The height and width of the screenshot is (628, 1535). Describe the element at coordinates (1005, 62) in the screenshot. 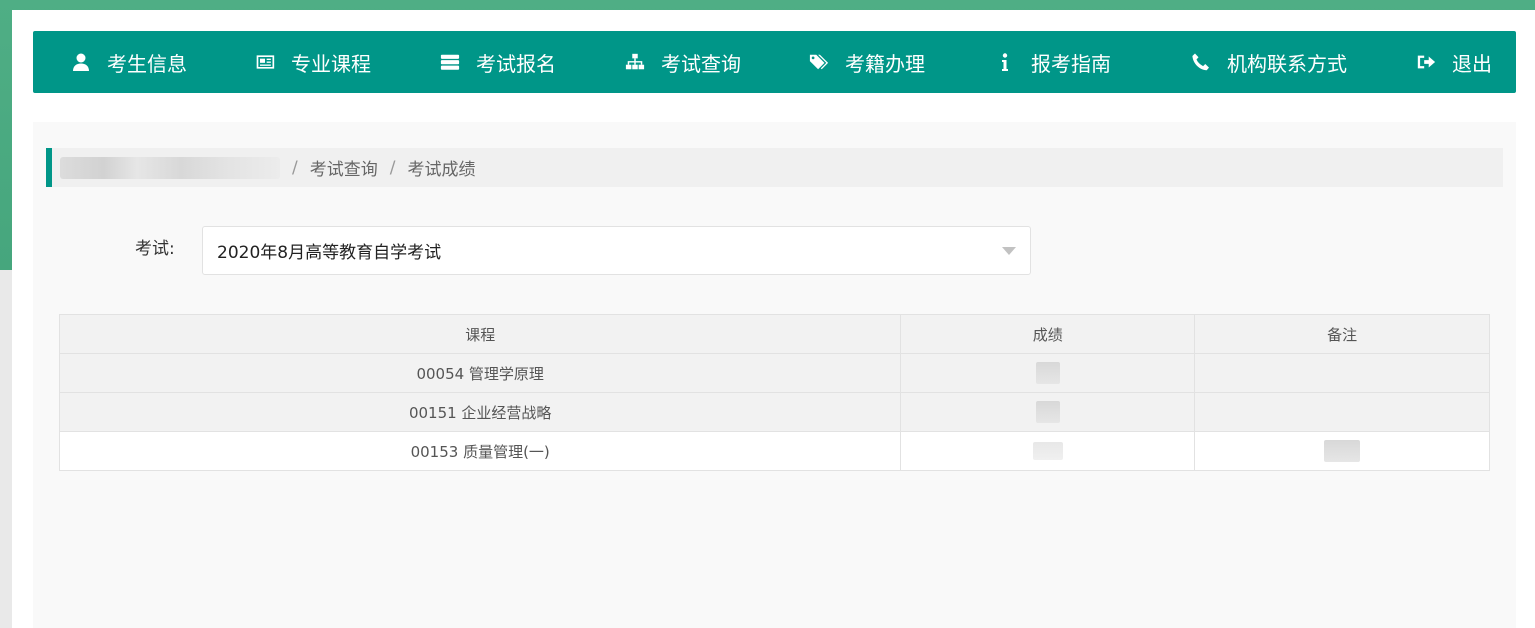

I see `info-icon` at that location.